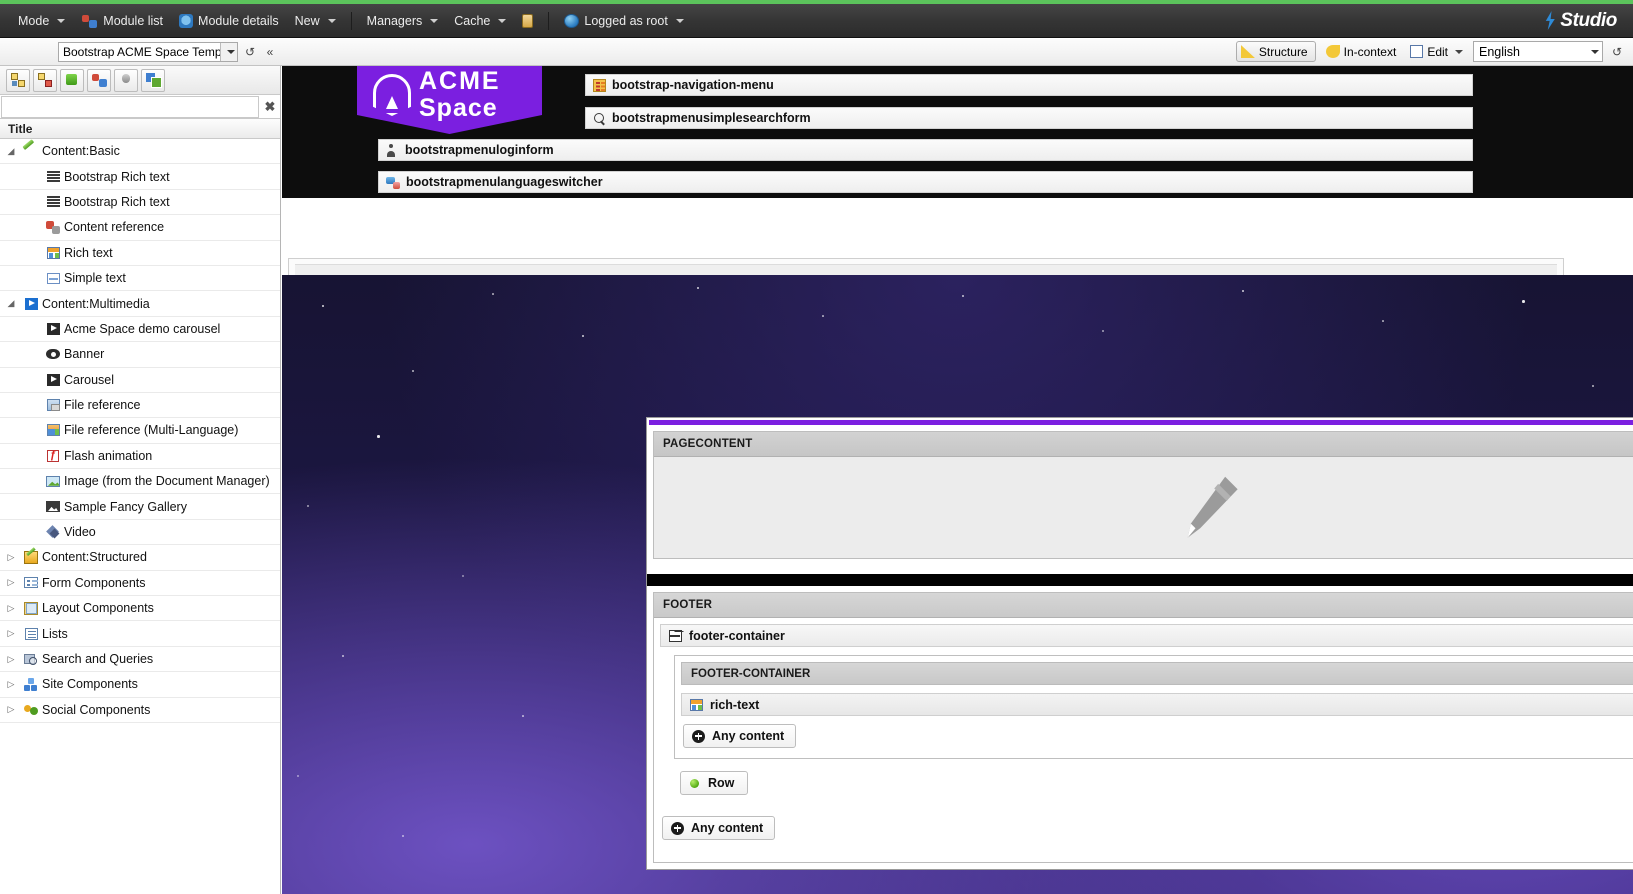  Describe the element at coordinates (250, 52) in the screenshot. I see `refresh-button: ↺` at that location.